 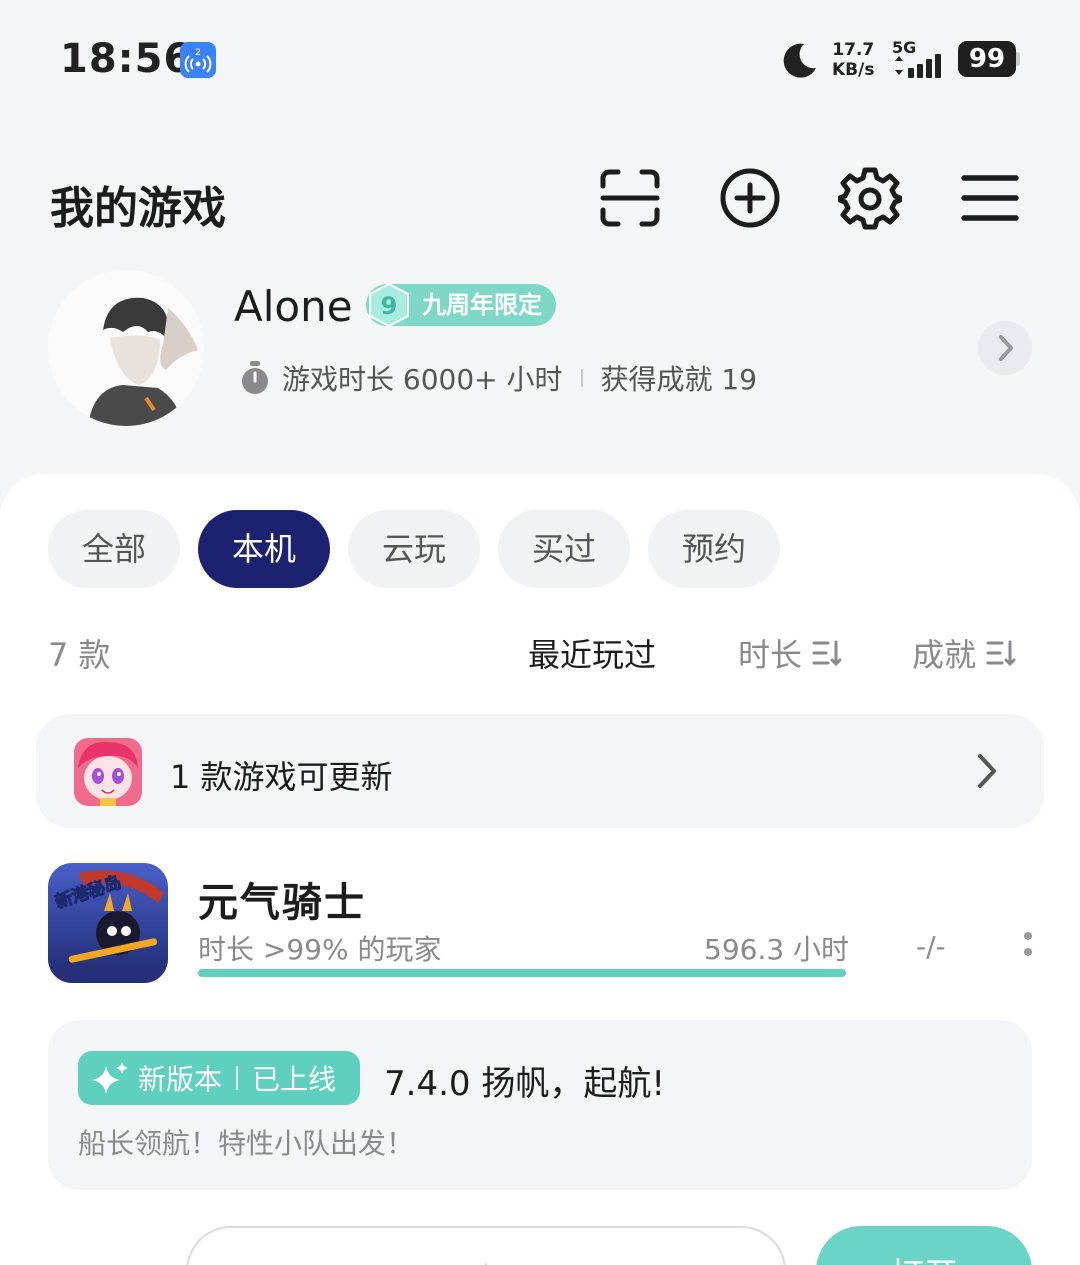 I want to click on forum-button: 论坛, so click(x=635, y=1251).